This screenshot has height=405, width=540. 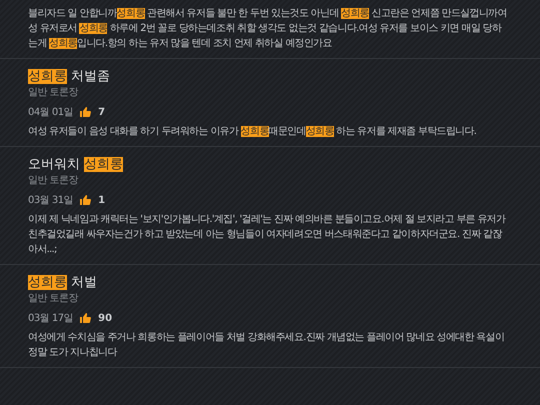 What do you see at coordinates (51, 200) in the screenshot?
I see `post-date: 03월 31일` at bounding box center [51, 200].